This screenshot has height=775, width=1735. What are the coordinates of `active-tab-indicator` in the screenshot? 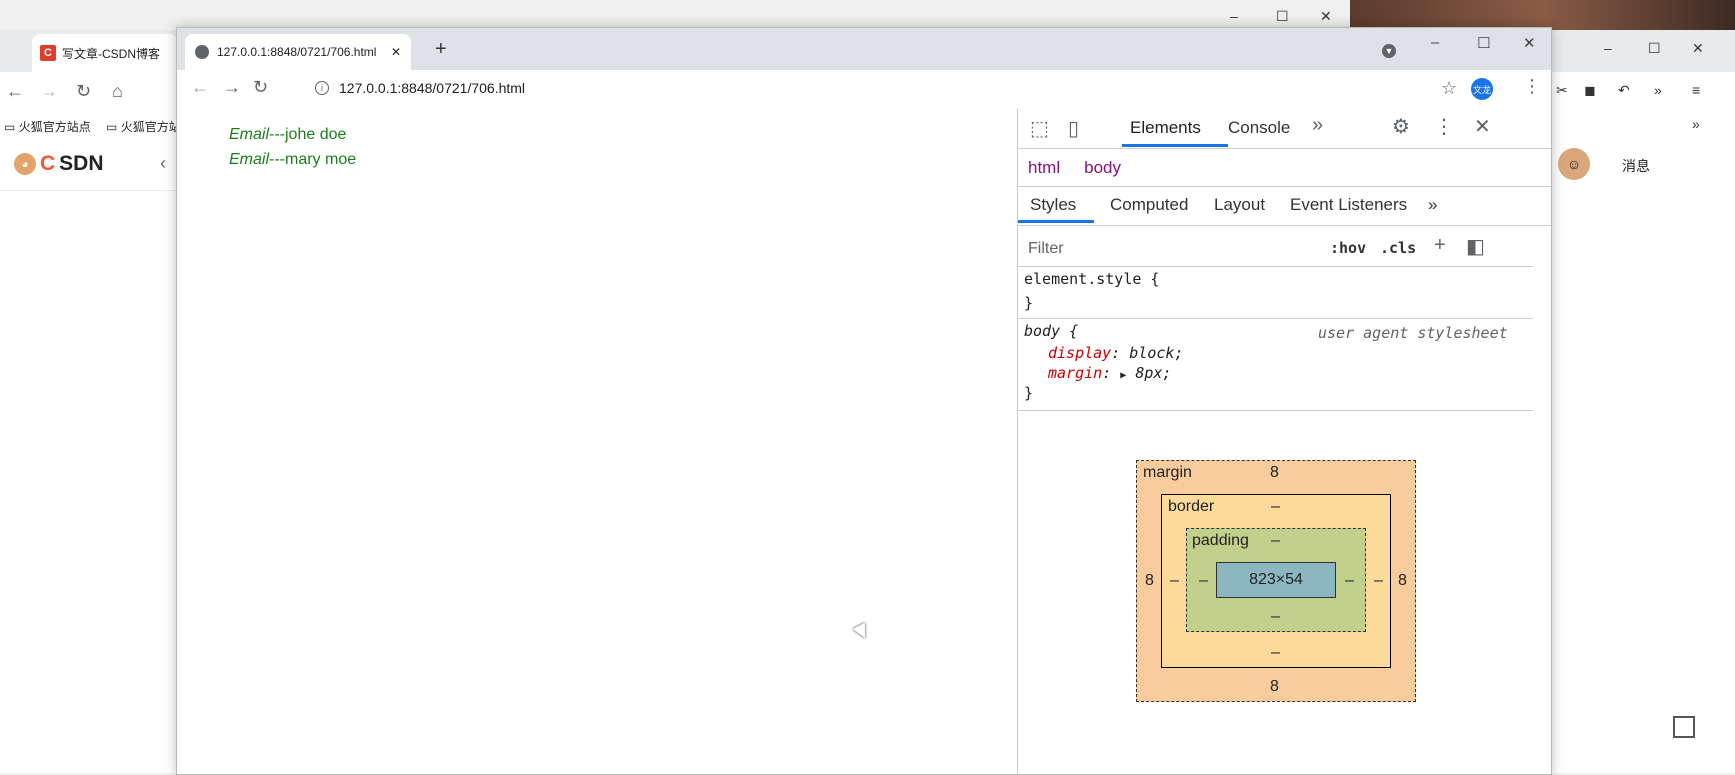 It's located at (1175, 145).